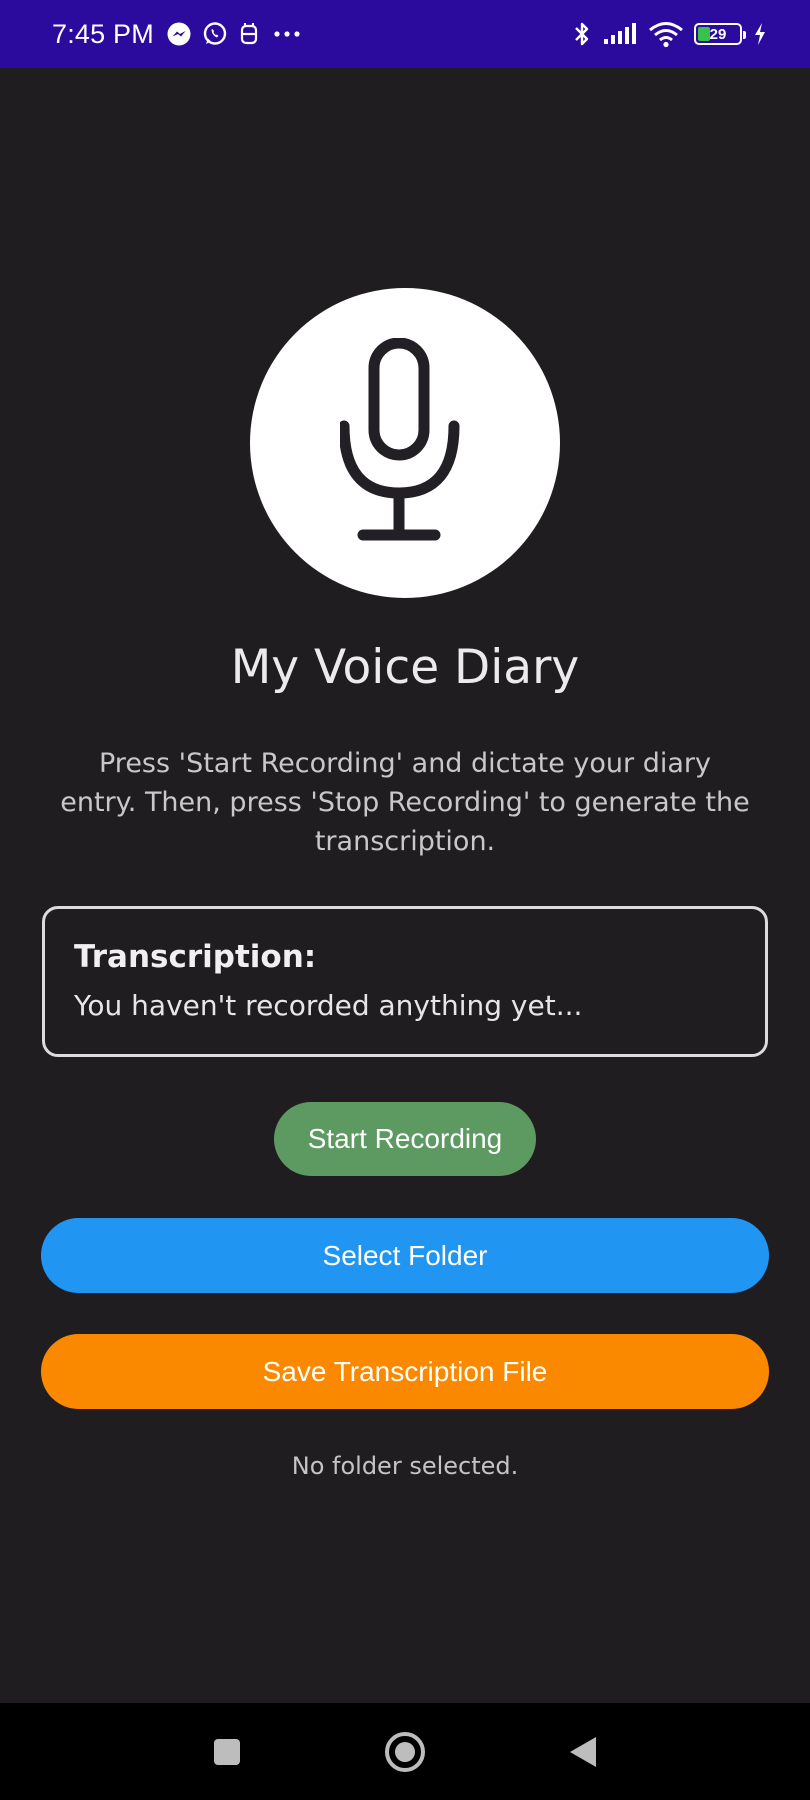 Image resolution: width=810 pixels, height=1800 pixels. What do you see at coordinates (249, 34) in the screenshot?
I see `notification-app-icon` at bounding box center [249, 34].